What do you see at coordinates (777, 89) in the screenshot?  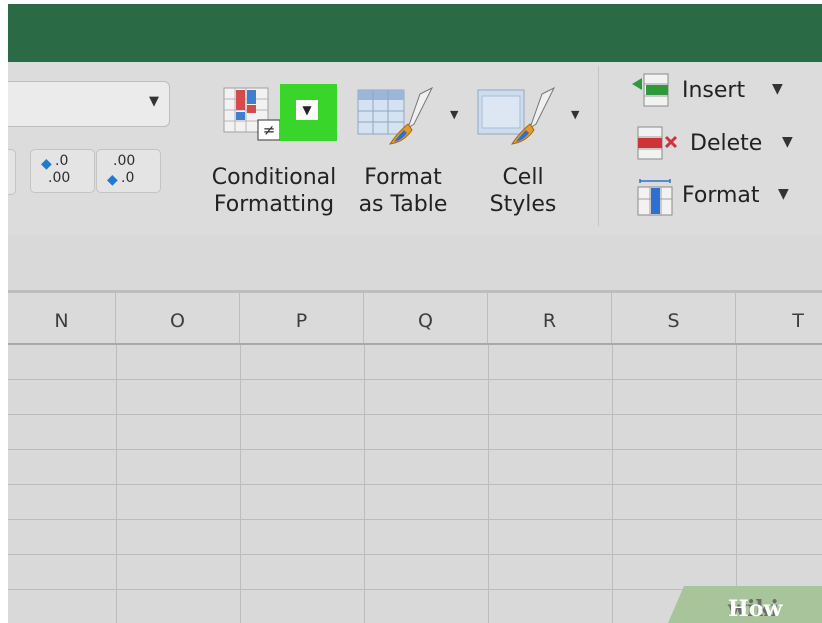 I see `insert-caret-icon: ▼` at bounding box center [777, 89].